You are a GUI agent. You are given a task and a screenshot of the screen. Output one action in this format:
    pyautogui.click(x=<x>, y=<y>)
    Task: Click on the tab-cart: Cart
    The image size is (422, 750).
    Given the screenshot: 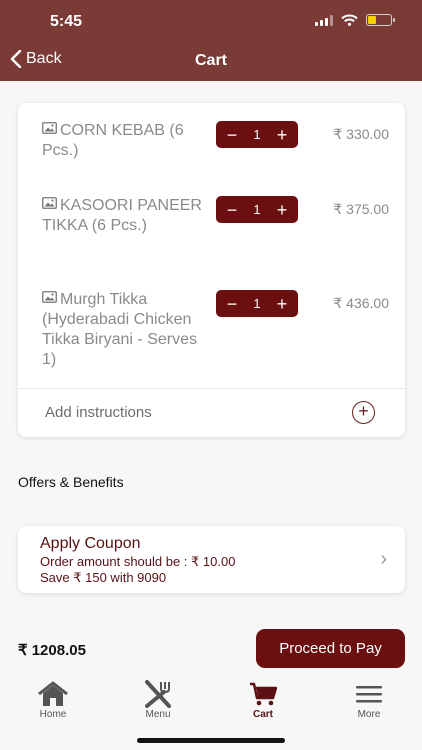 What is the action you would take?
    pyautogui.click(x=263, y=699)
    